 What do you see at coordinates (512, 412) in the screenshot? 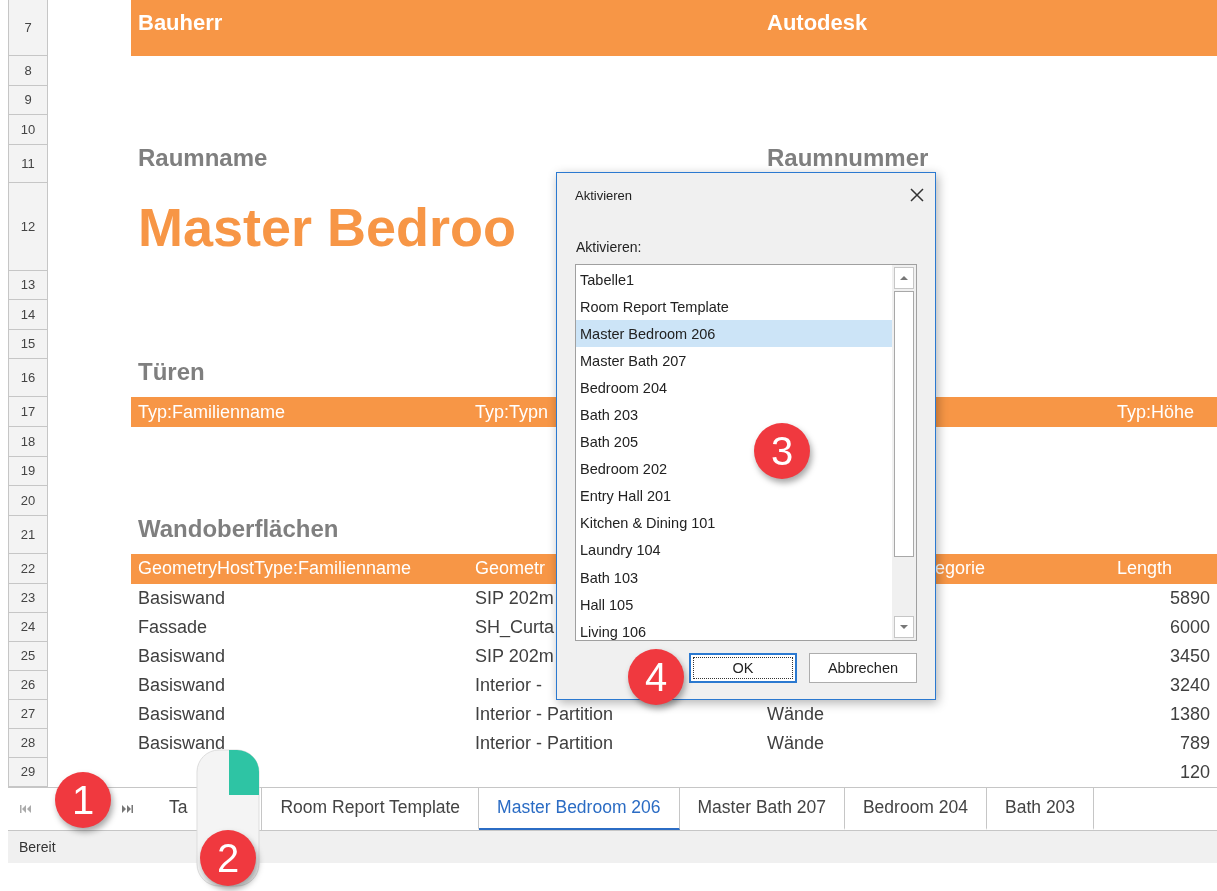
I see `column-header: Typ:Typn` at bounding box center [512, 412].